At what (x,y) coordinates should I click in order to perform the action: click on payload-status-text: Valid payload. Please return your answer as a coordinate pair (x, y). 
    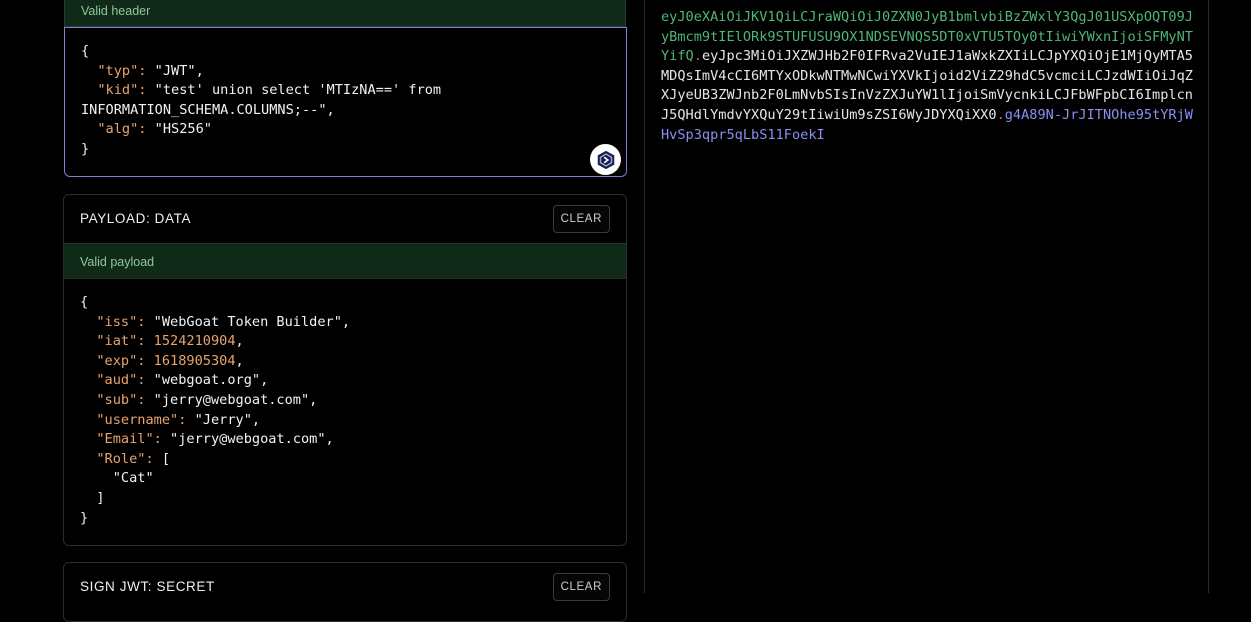
    Looking at the image, I should click on (117, 262).